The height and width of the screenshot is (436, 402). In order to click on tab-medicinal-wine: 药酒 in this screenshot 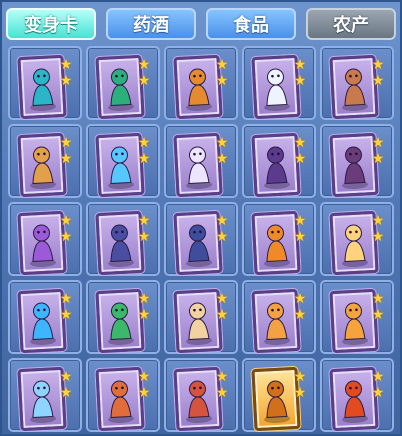, I will do `click(151, 24)`.